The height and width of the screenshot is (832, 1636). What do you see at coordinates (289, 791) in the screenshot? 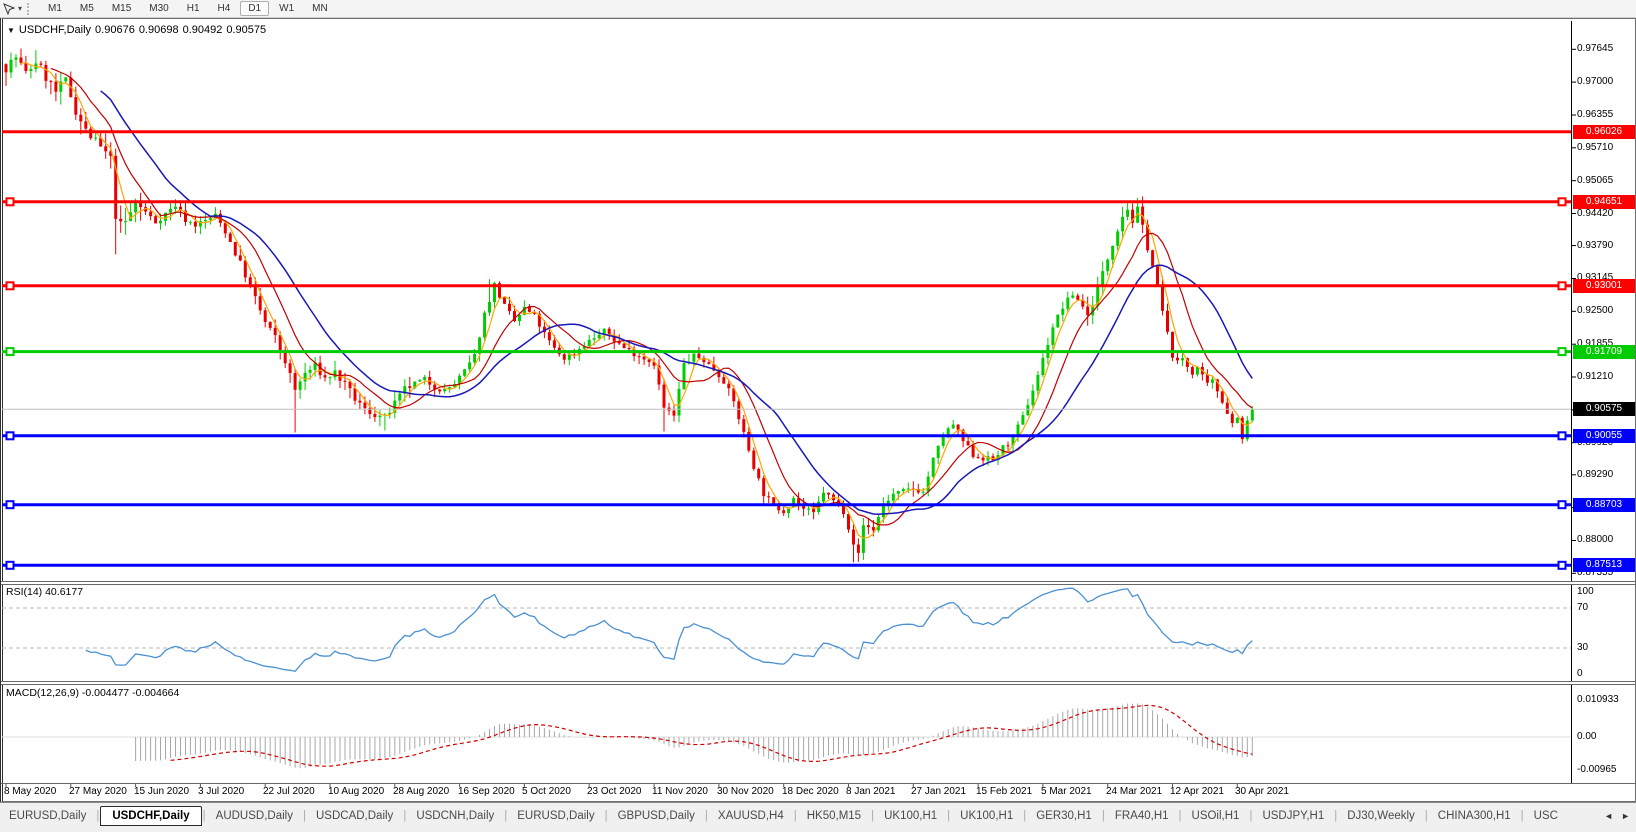
I see `date-axis-label: 22 Jul 2020` at bounding box center [289, 791].